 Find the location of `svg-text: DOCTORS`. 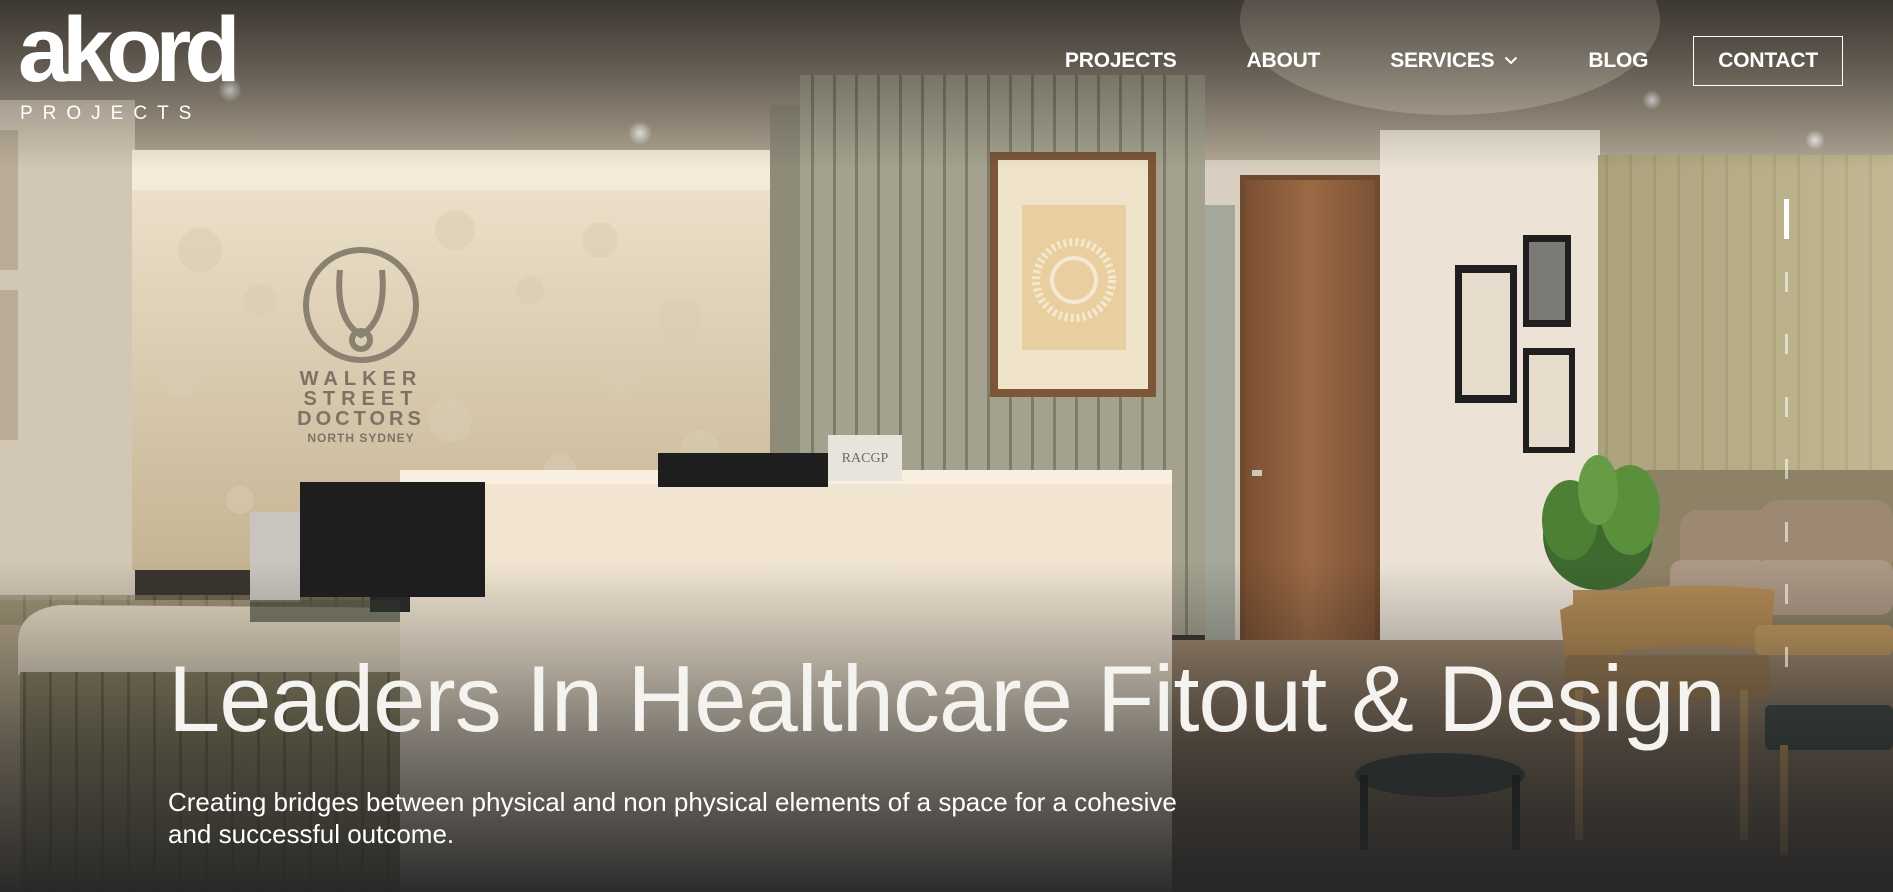

svg-text: DOCTORS is located at coordinates (361, 419).